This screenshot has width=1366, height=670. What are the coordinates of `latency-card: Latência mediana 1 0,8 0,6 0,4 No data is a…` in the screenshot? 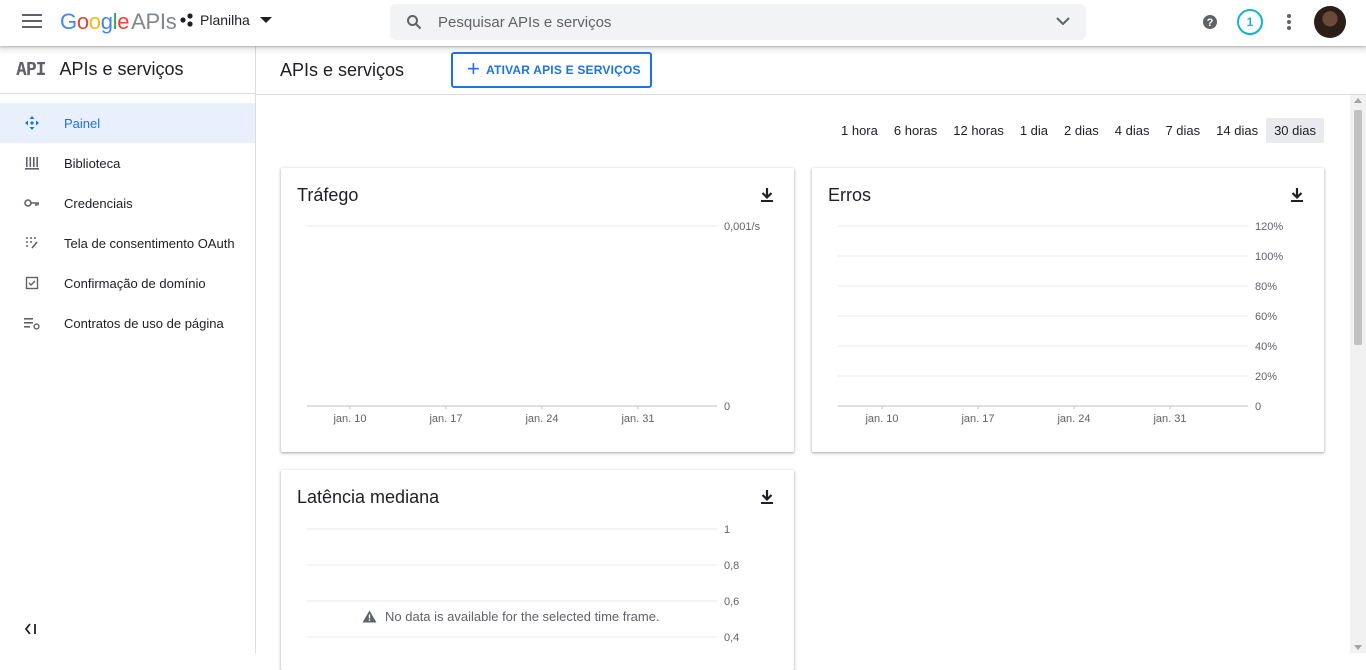 It's located at (537, 570).